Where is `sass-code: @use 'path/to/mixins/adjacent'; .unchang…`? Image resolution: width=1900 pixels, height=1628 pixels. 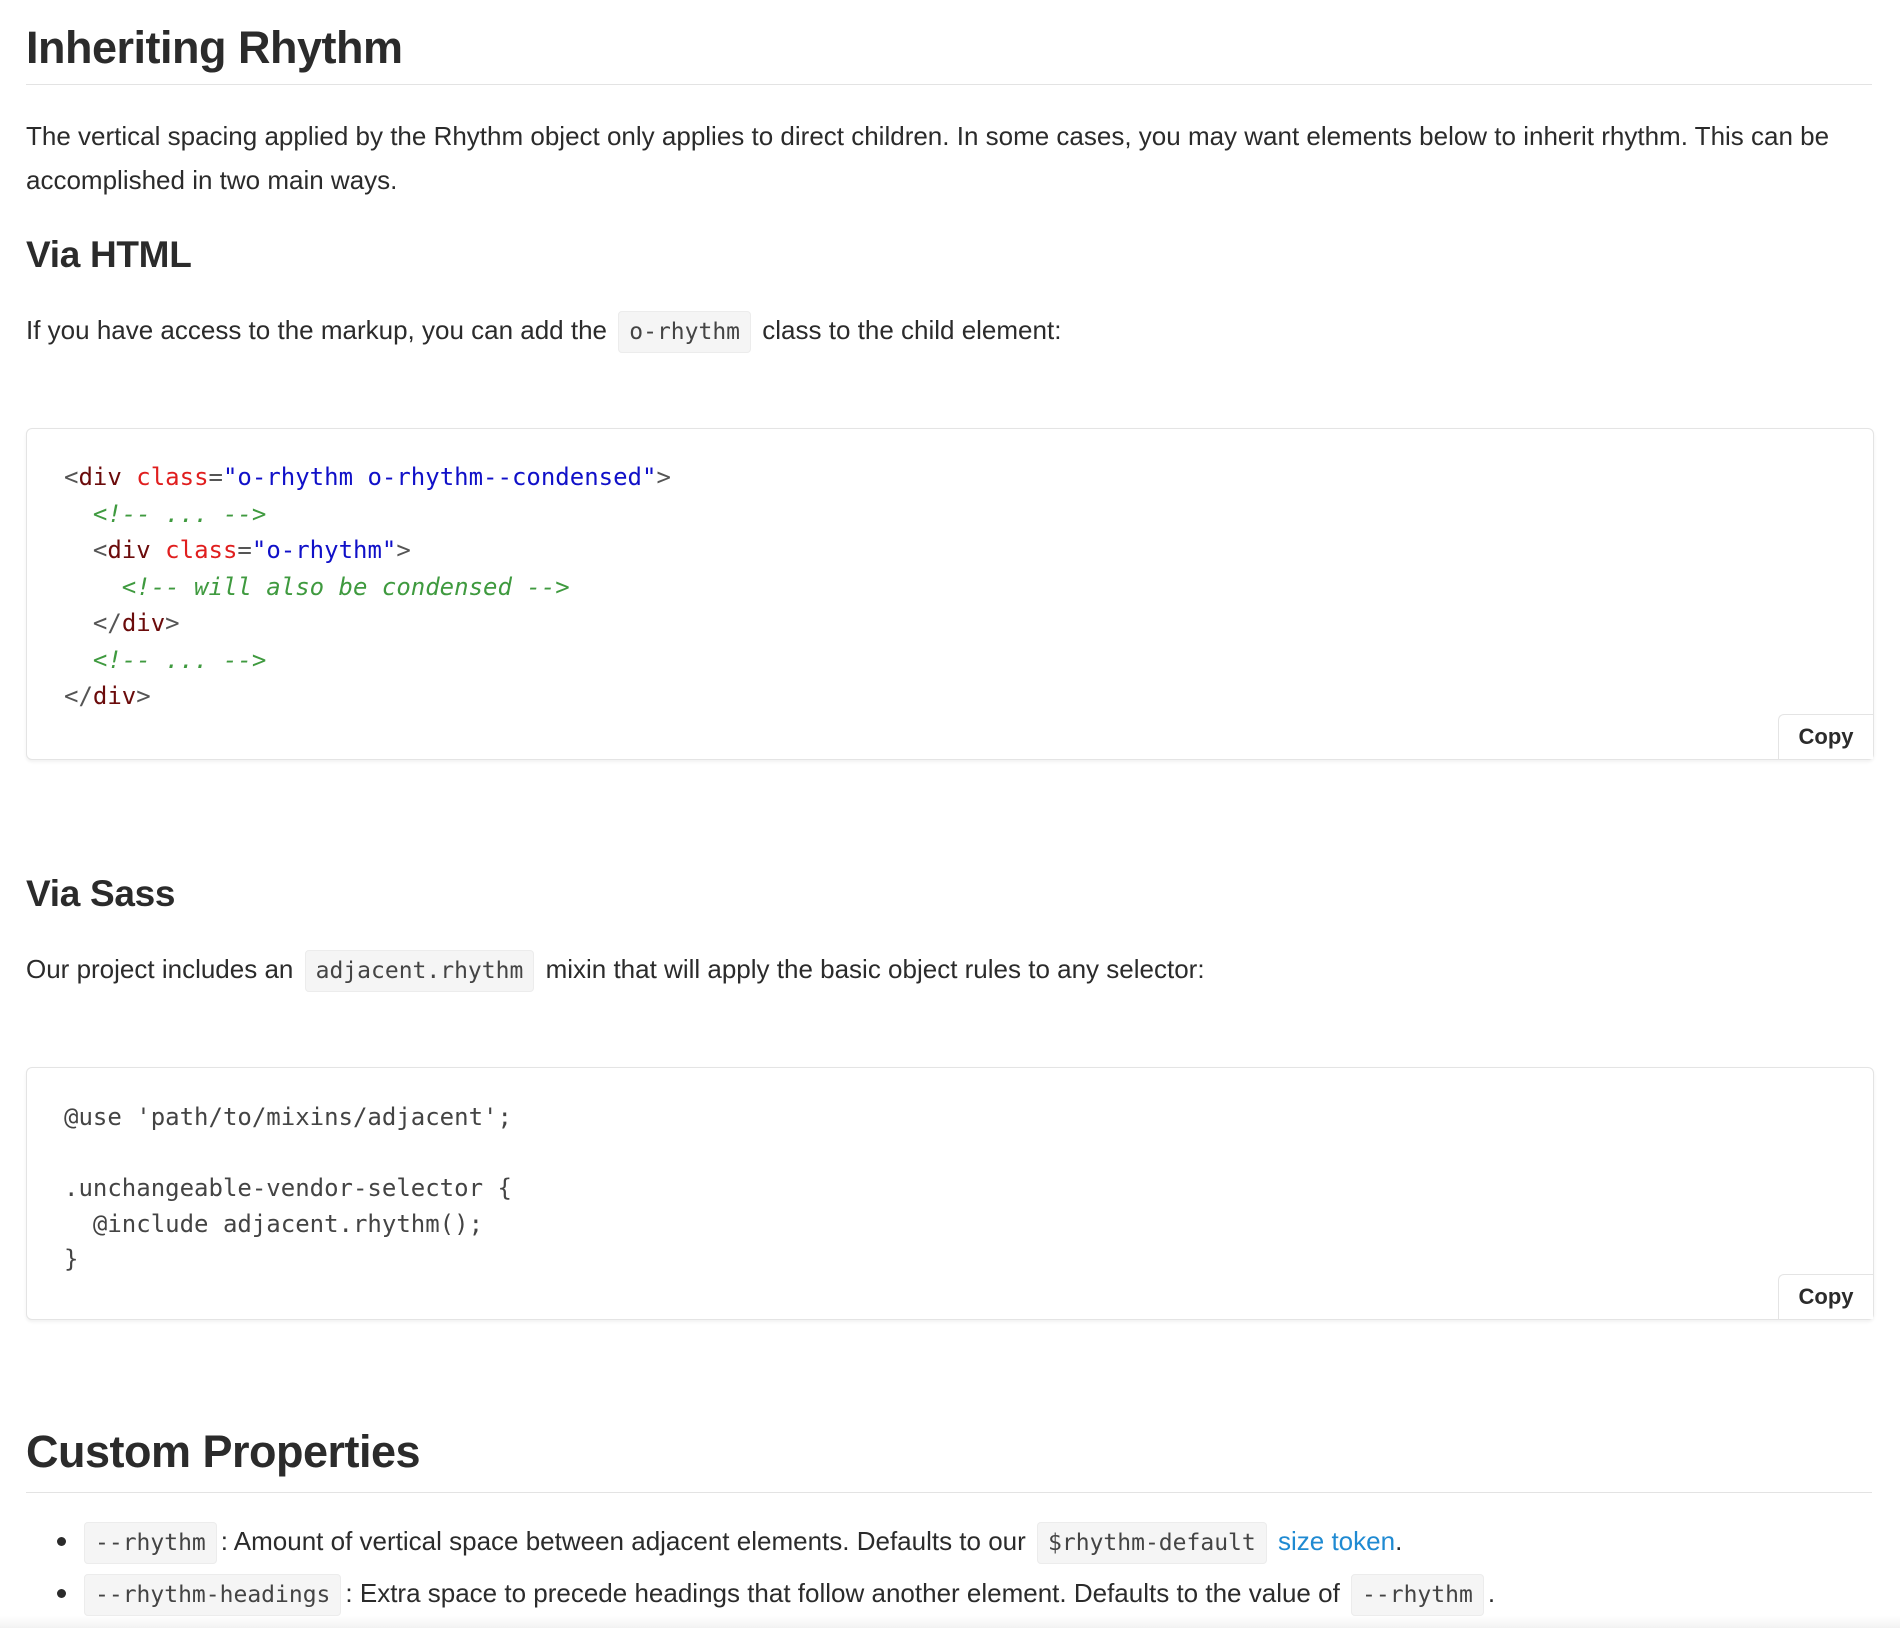 sass-code: @use 'path/to/mixins/adjacent'; .unchang… is located at coordinates (288, 1189).